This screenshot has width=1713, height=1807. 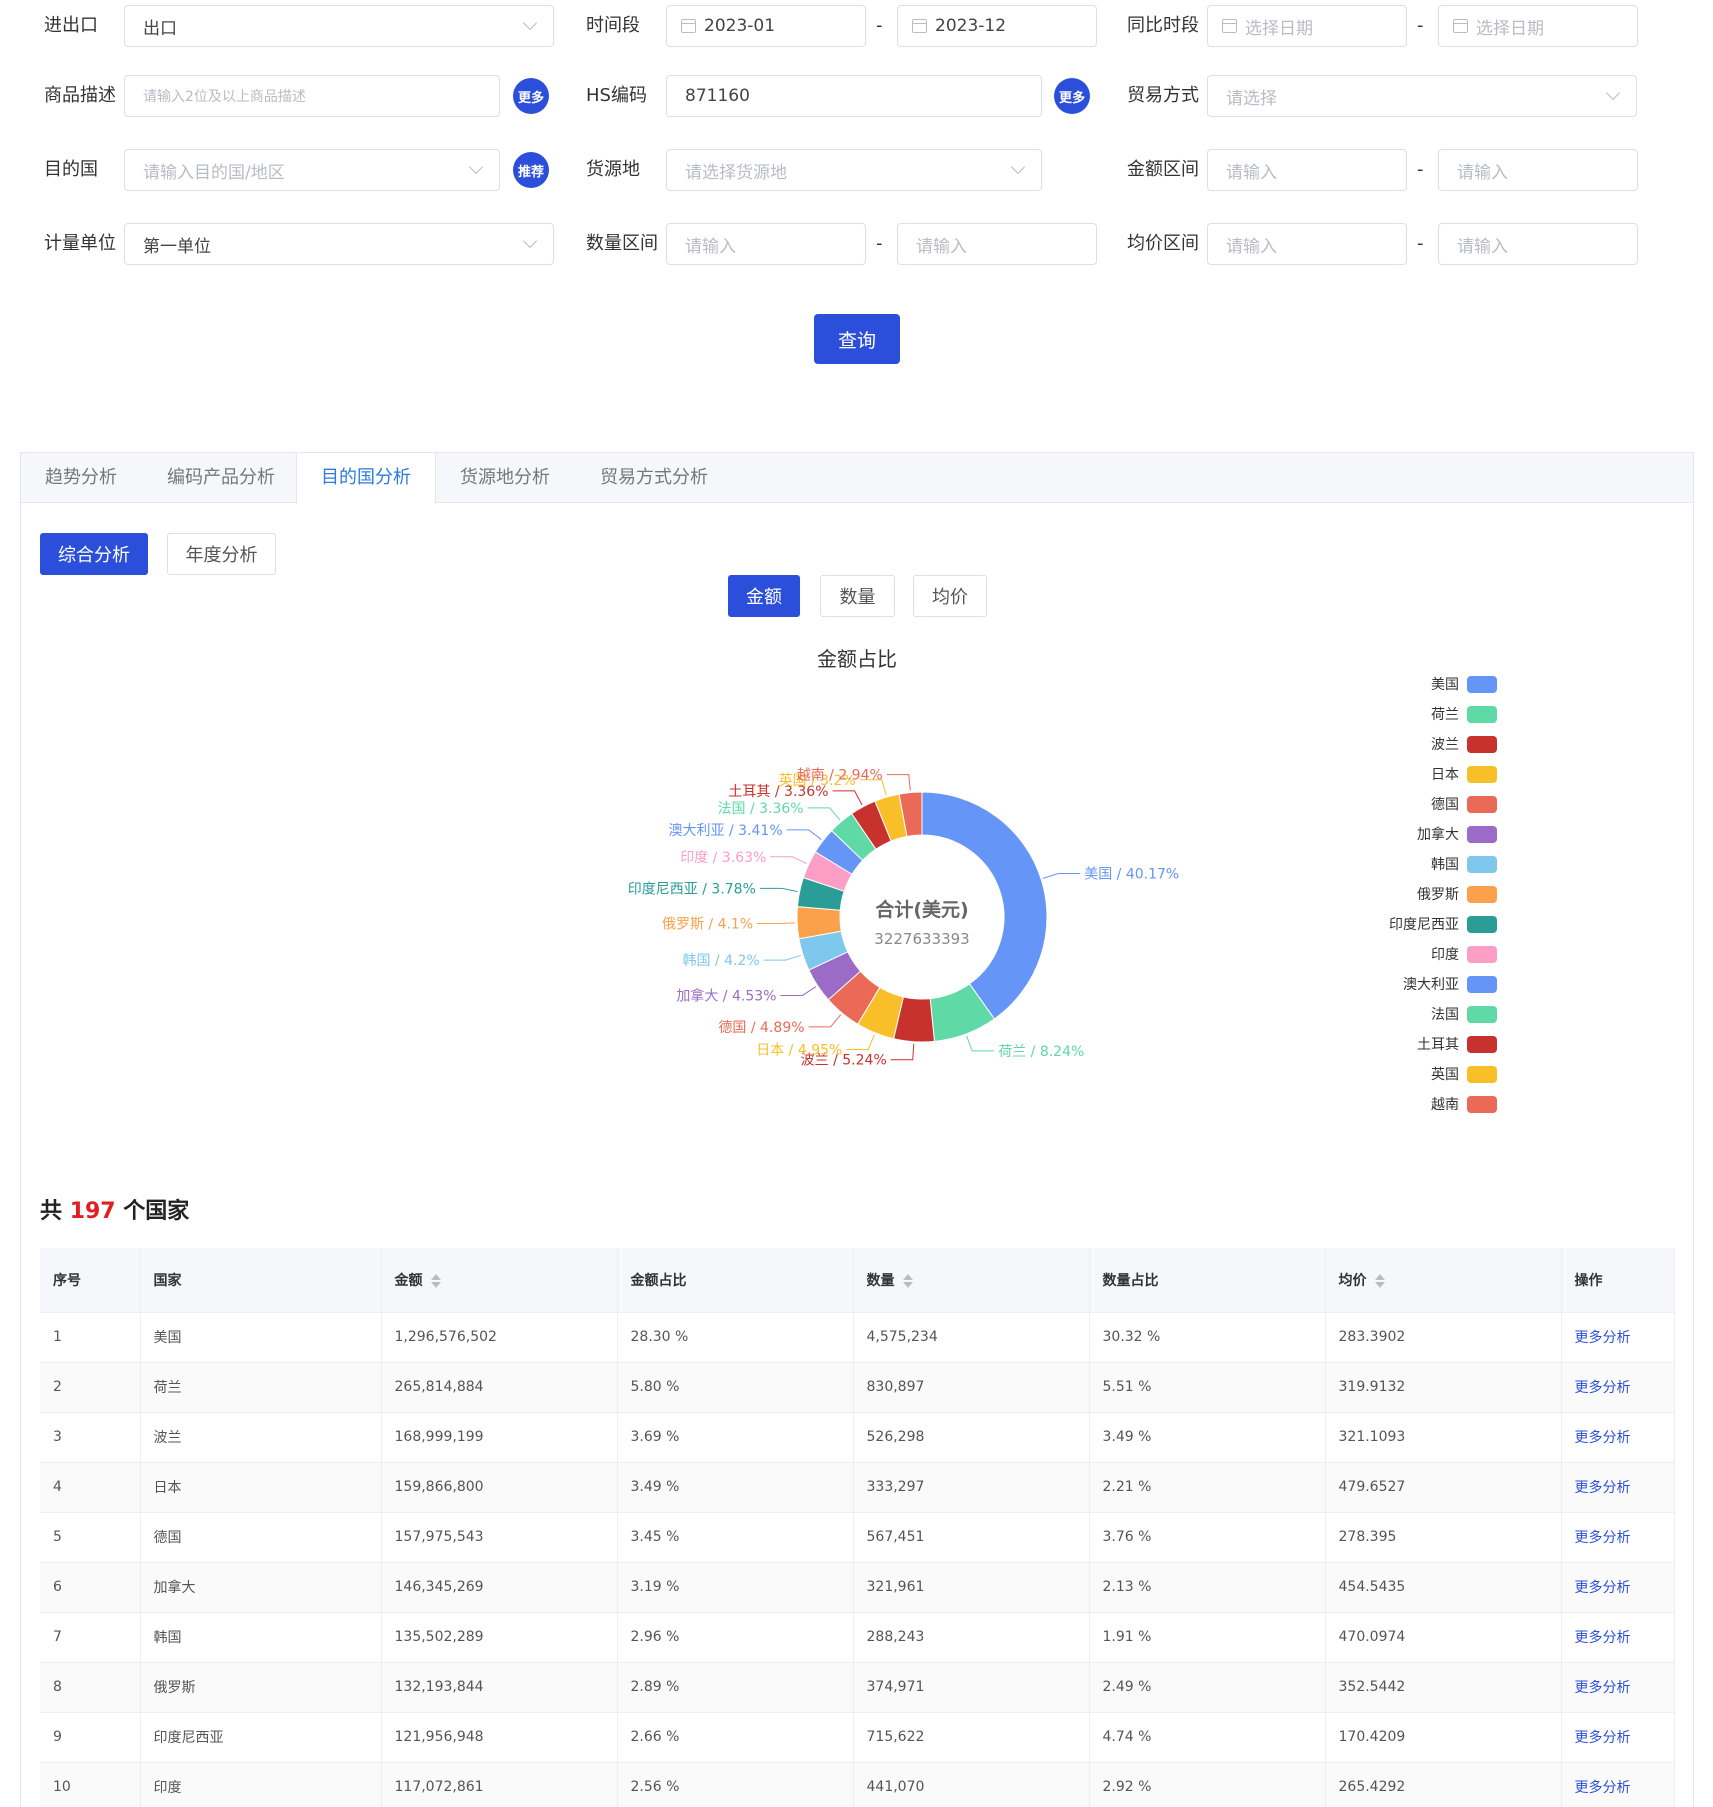 What do you see at coordinates (971, 1487) in the screenshot?
I see `cell-quantity: 333,297` at bounding box center [971, 1487].